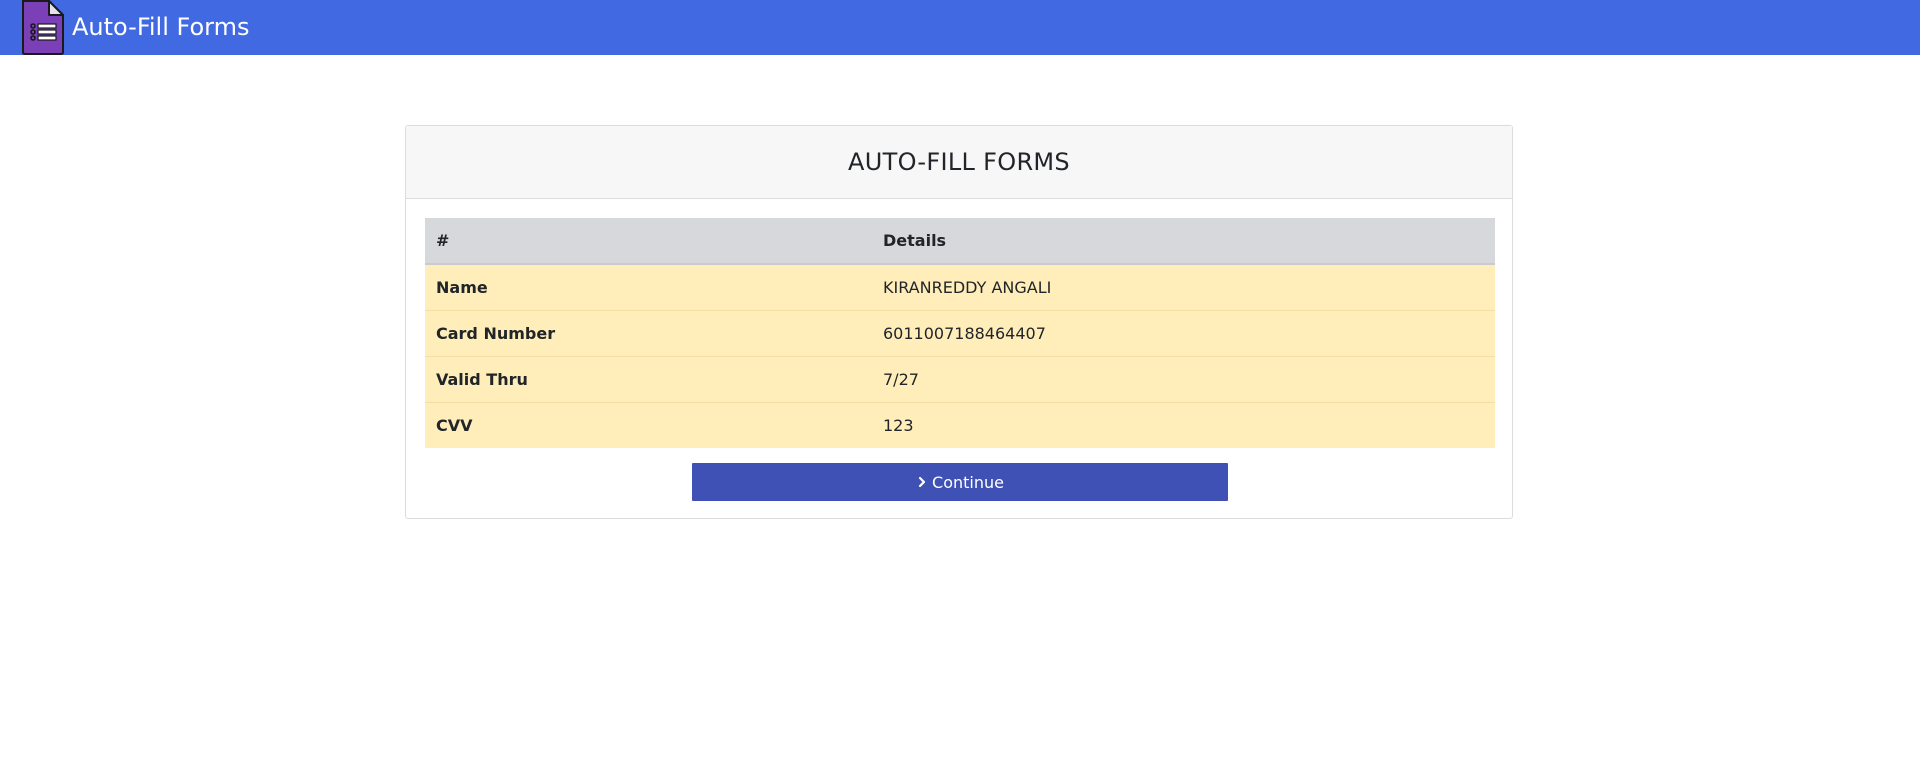  I want to click on form-list-icon, so click(43, 27).